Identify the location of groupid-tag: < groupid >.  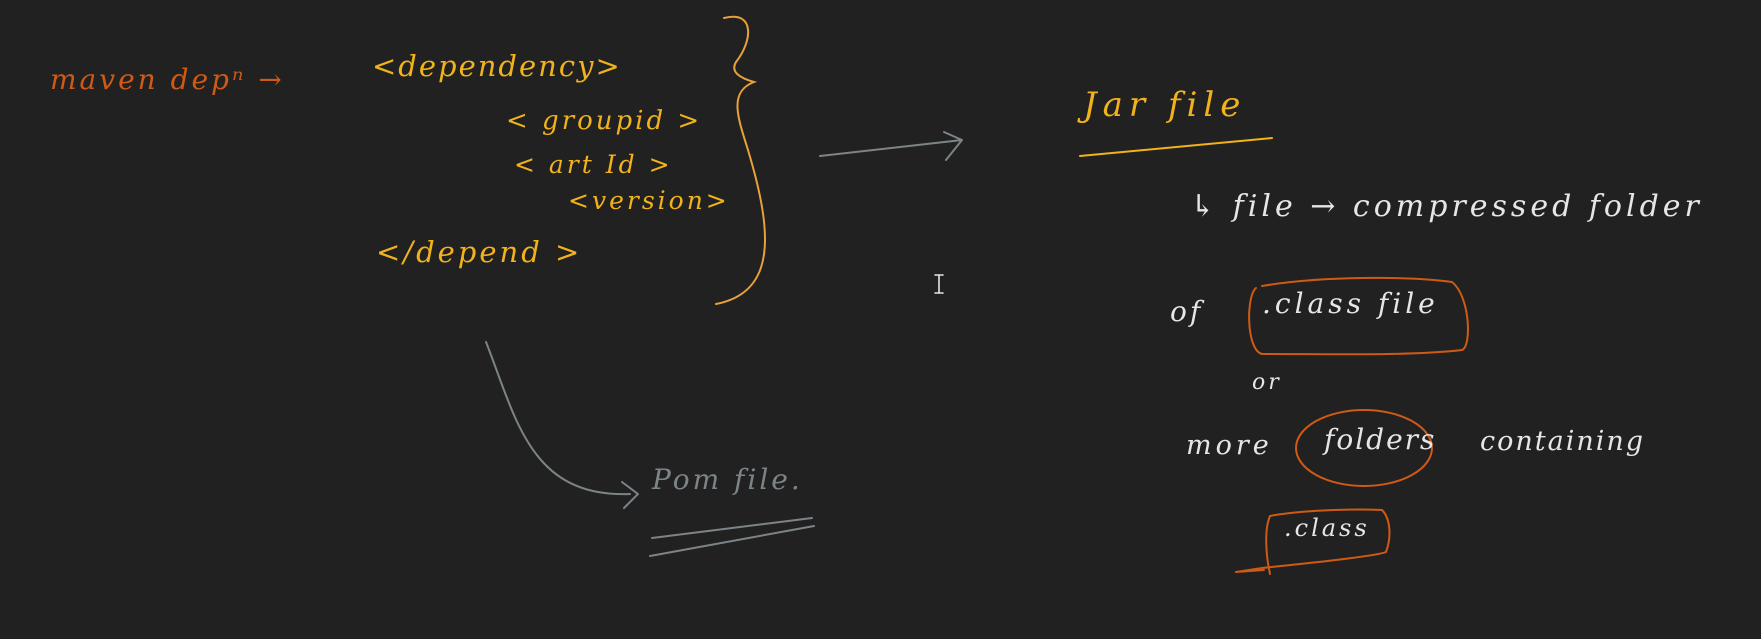
(604, 121).